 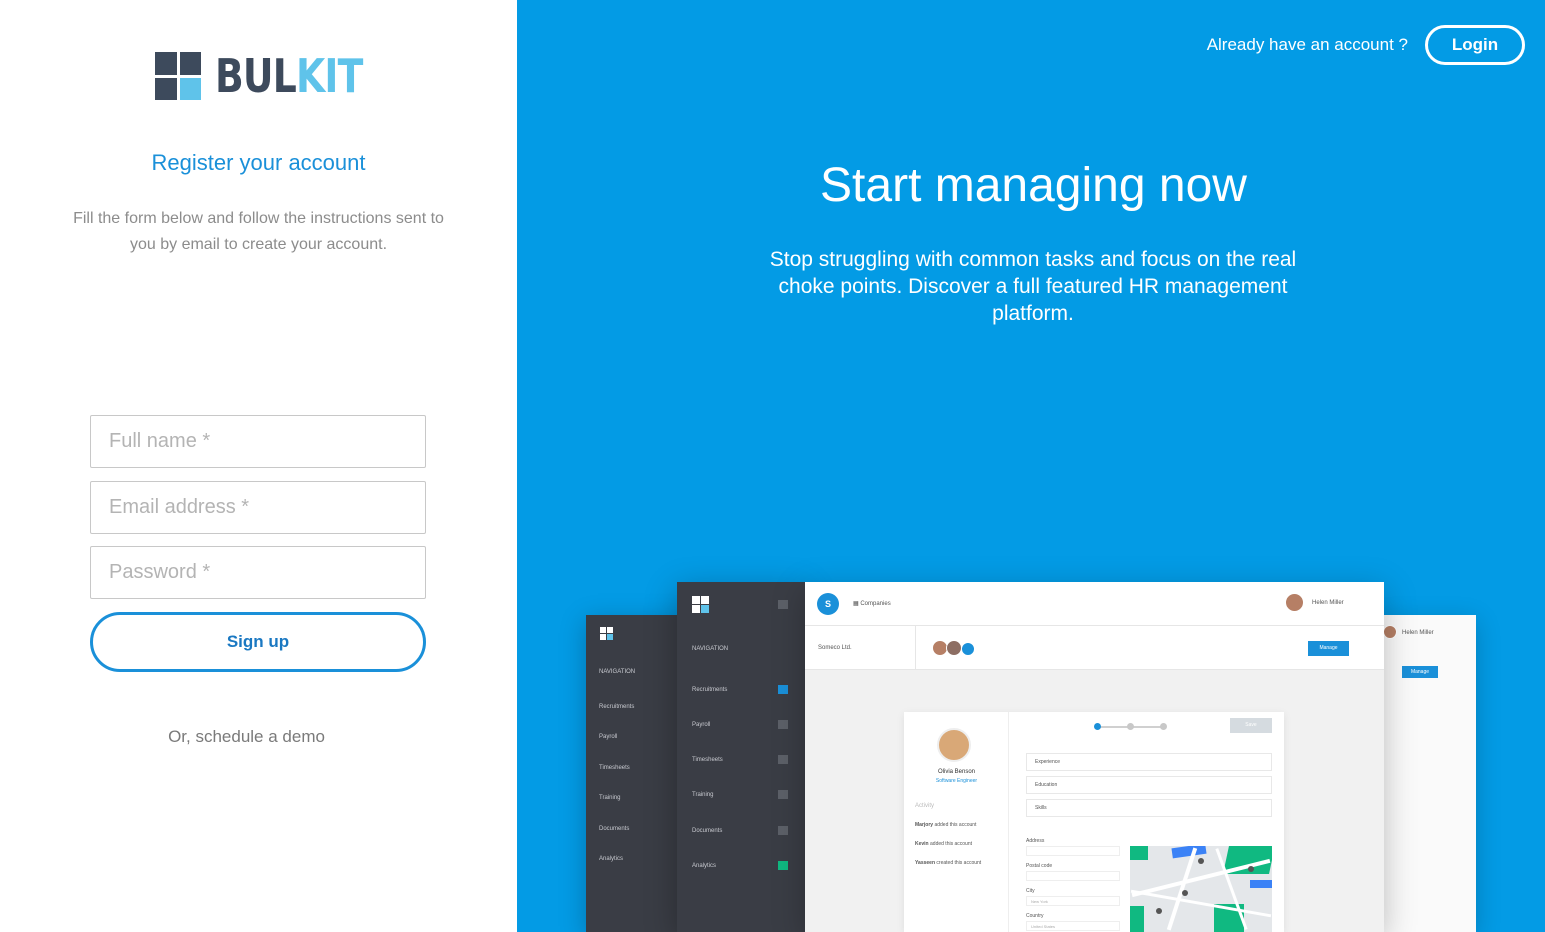 What do you see at coordinates (701, 725) in the screenshot?
I see `mockup-nav-item: Payroll` at bounding box center [701, 725].